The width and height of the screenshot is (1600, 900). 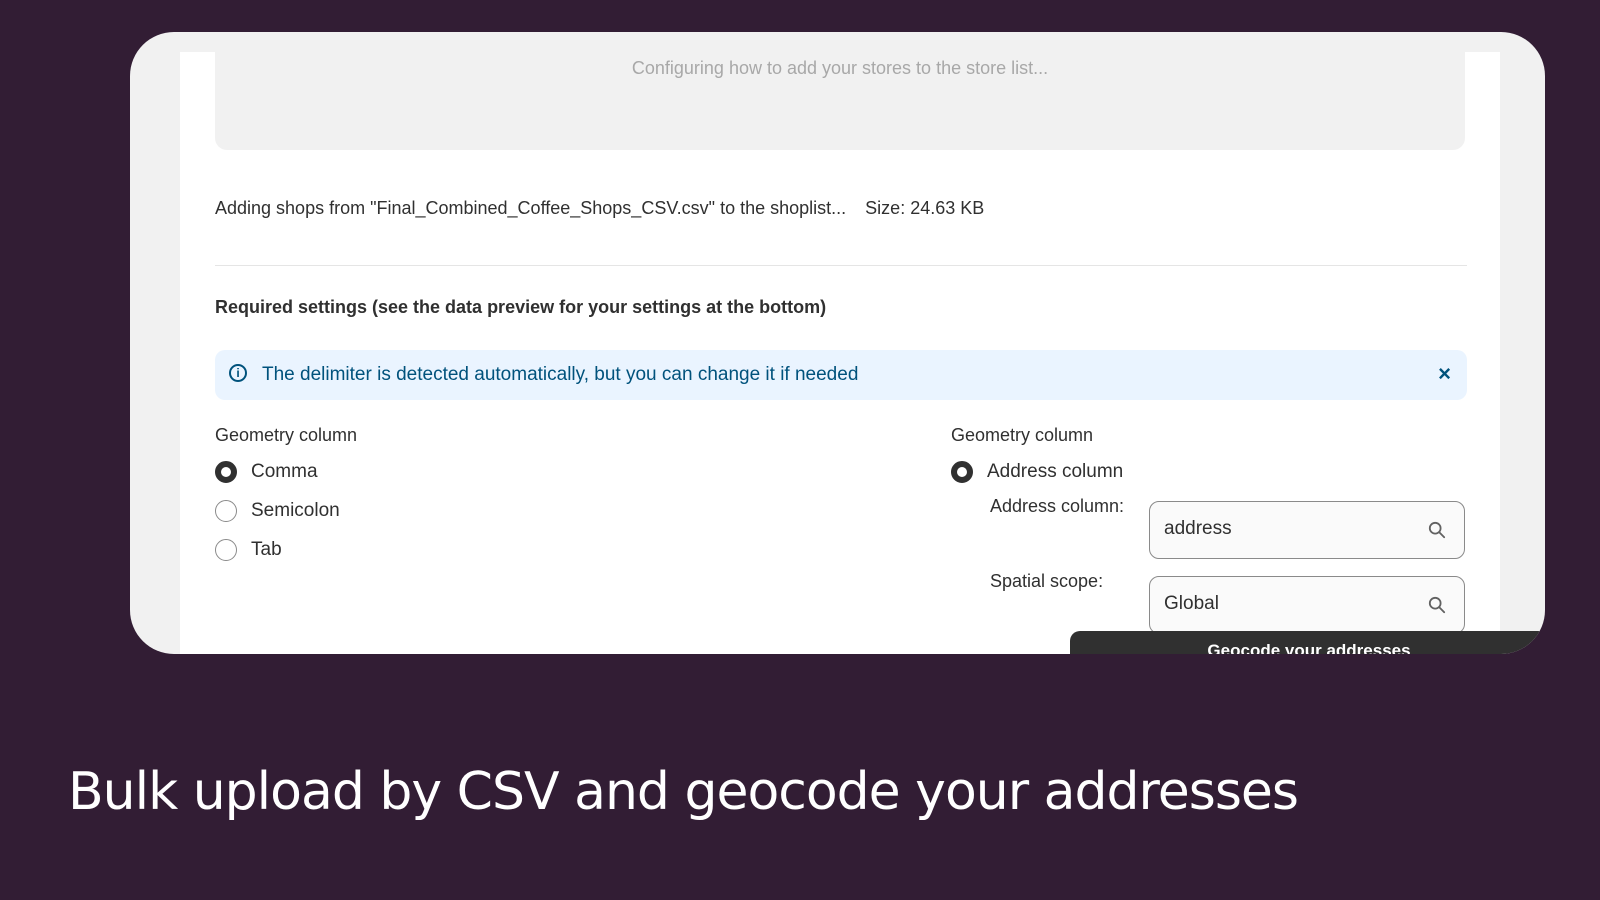 What do you see at coordinates (284, 471) in the screenshot?
I see `radio-comma-label: Comma` at bounding box center [284, 471].